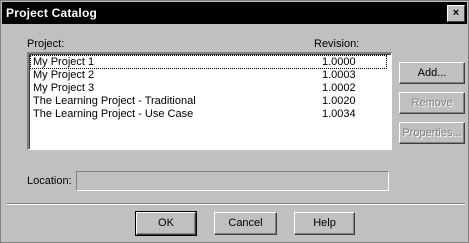 The height and width of the screenshot is (243, 469). What do you see at coordinates (52, 13) in the screenshot?
I see `window-title: Project Catalog` at bounding box center [52, 13].